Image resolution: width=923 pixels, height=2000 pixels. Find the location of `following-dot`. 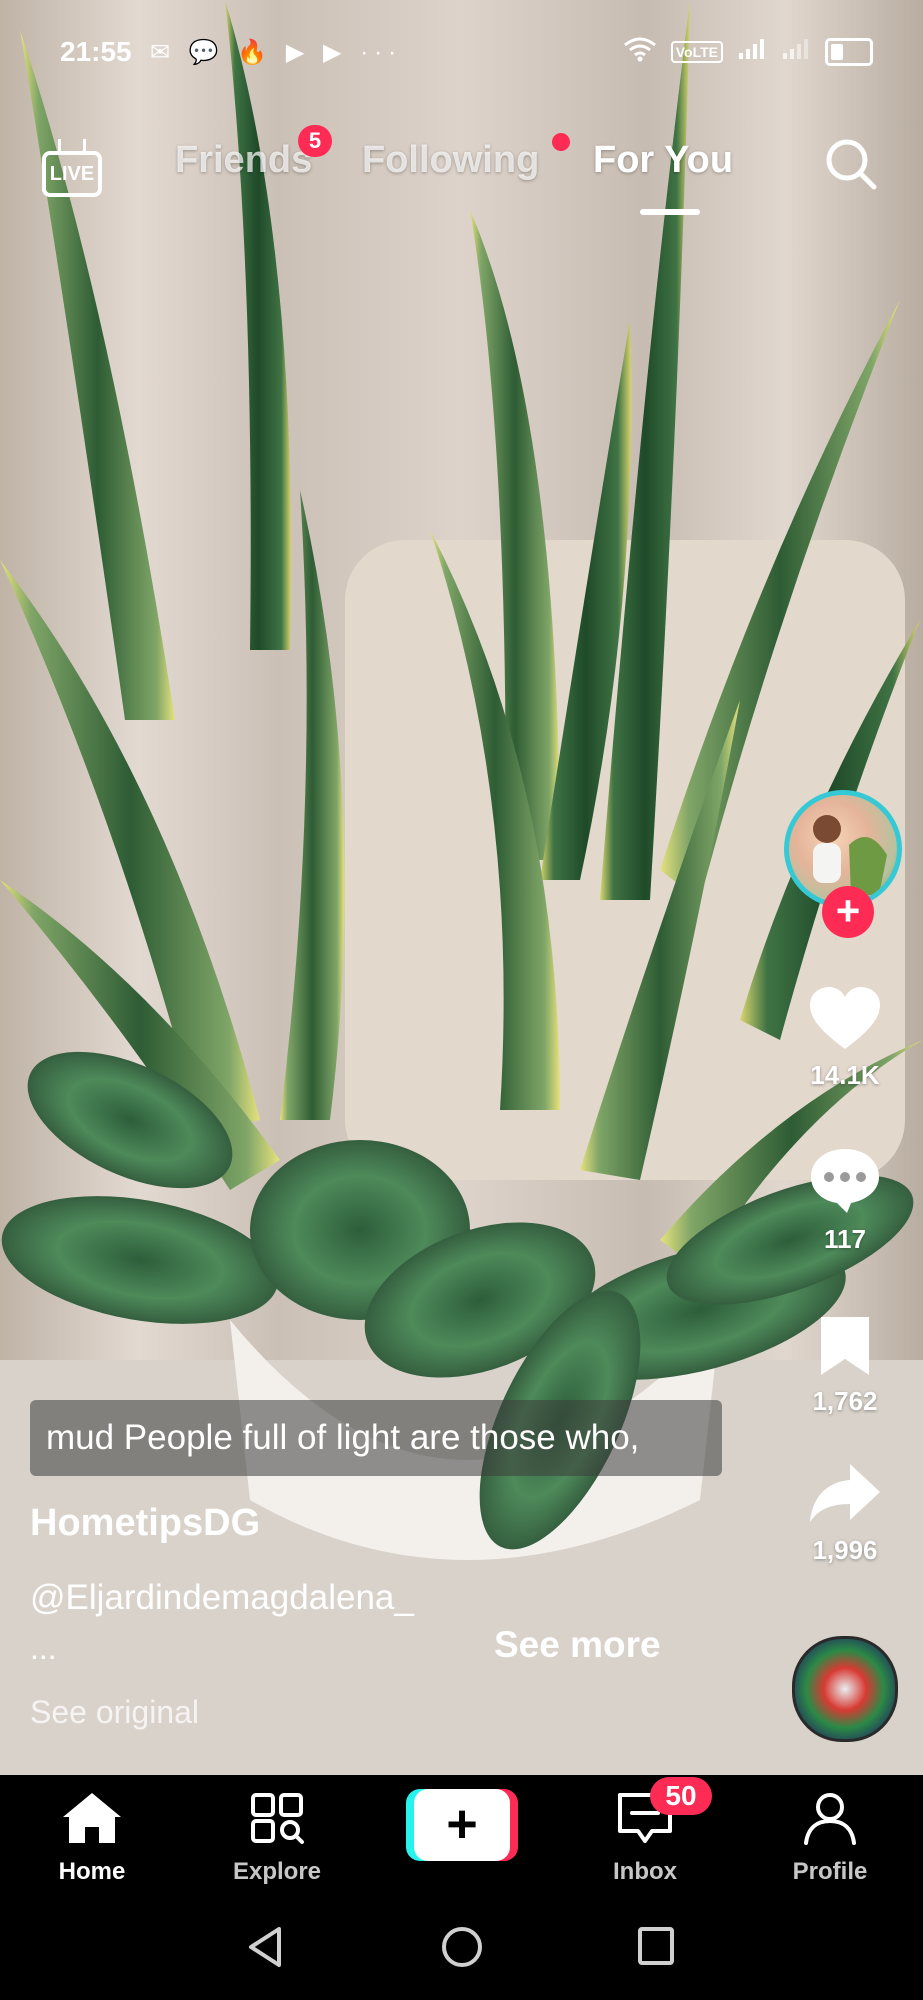

following-dot is located at coordinates (561, 142).